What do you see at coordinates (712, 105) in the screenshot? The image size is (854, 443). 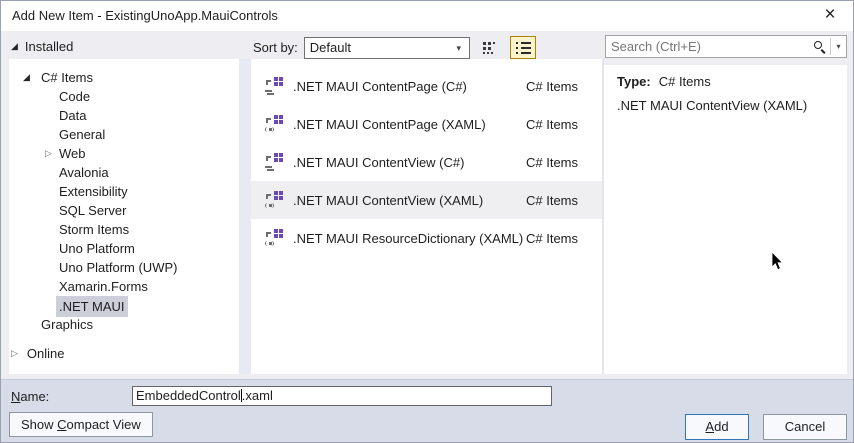 I see `template-description: .NET MAUI ContentView (XAML)` at bounding box center [712, 105].